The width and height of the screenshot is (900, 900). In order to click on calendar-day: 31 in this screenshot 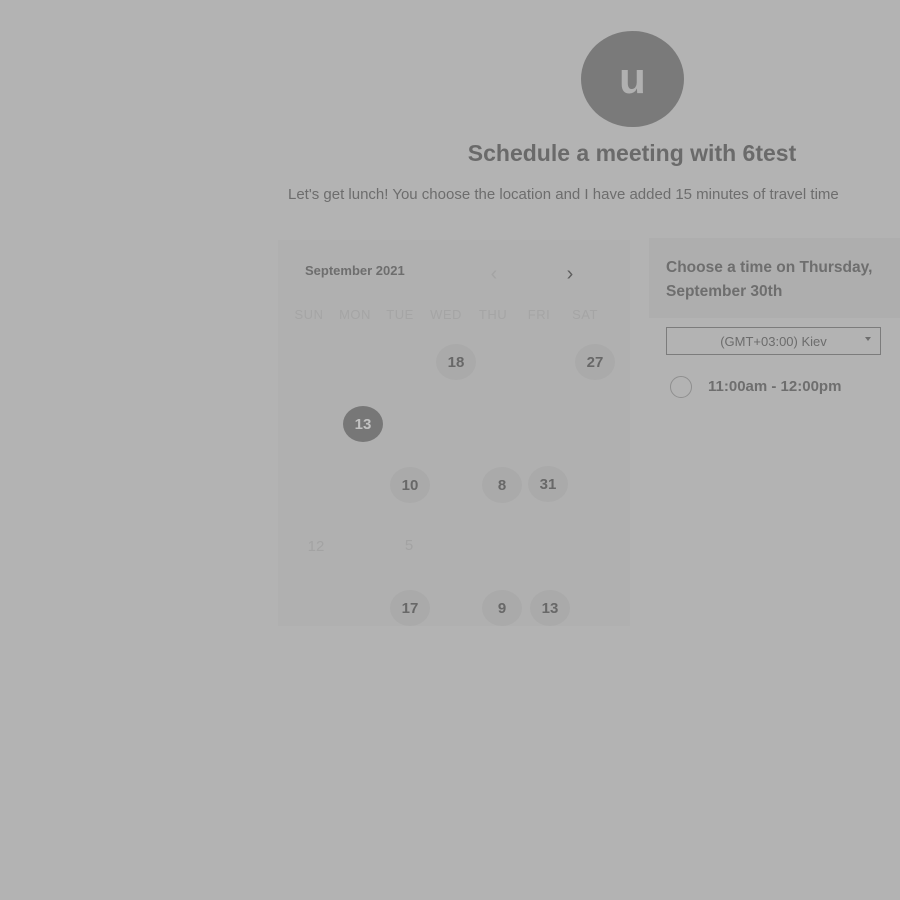, I will do `click(548, 484)`.